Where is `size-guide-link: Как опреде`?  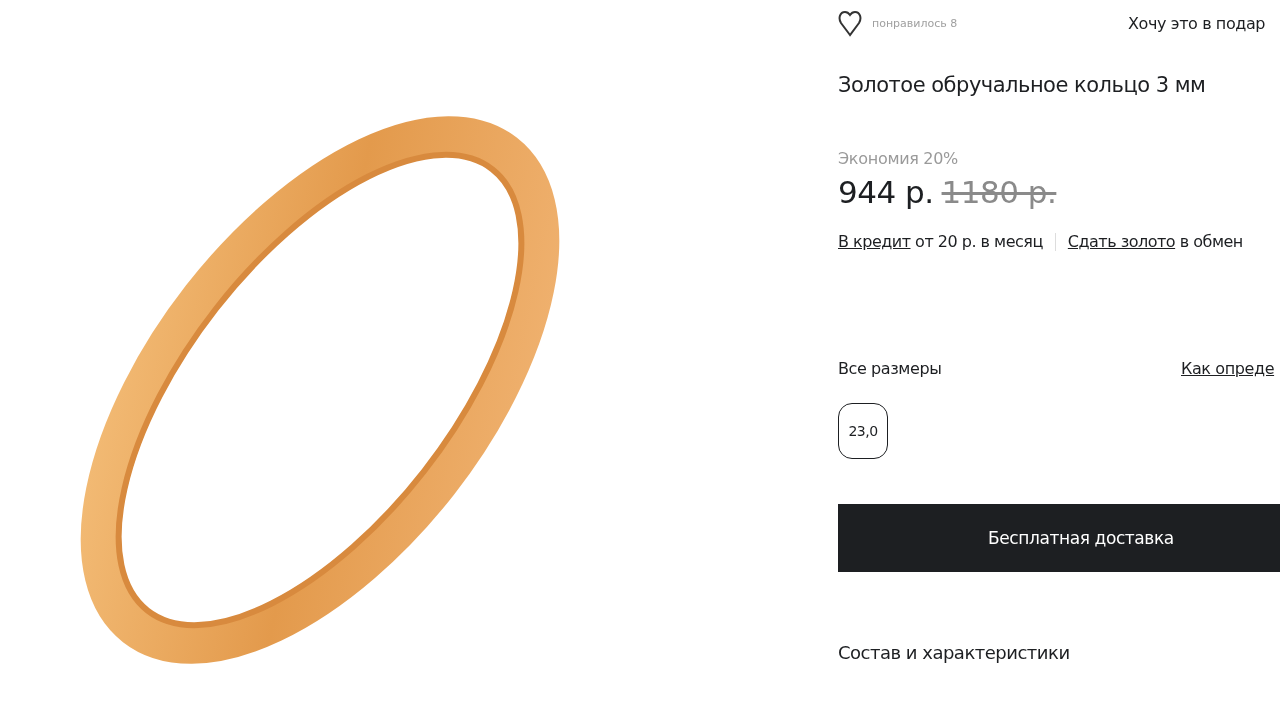
size-guide-link: Как опреде is located at coordinates (1228, 368).